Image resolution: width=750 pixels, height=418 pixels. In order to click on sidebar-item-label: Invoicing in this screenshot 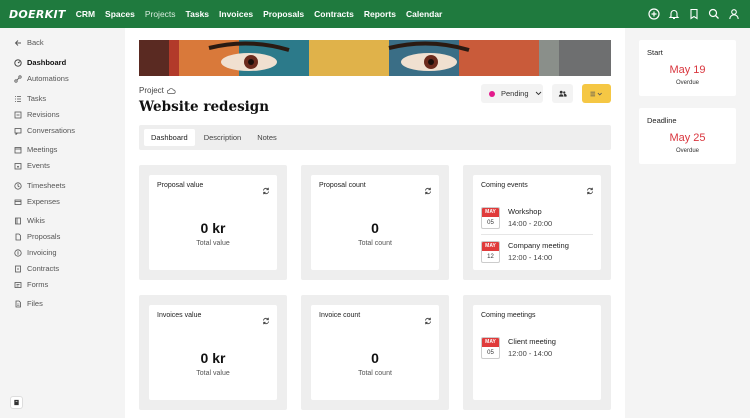, I will do `click(42, 252)`.